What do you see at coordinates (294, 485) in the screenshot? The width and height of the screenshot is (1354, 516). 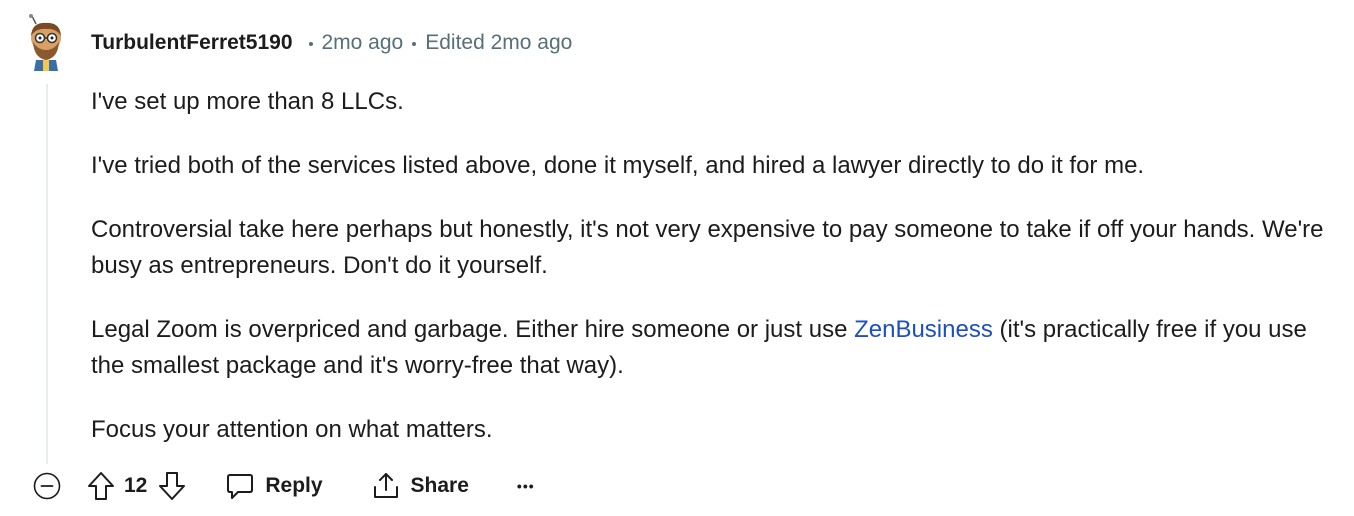 I see `reply-label: Reply` at bounding box center [294, 485].